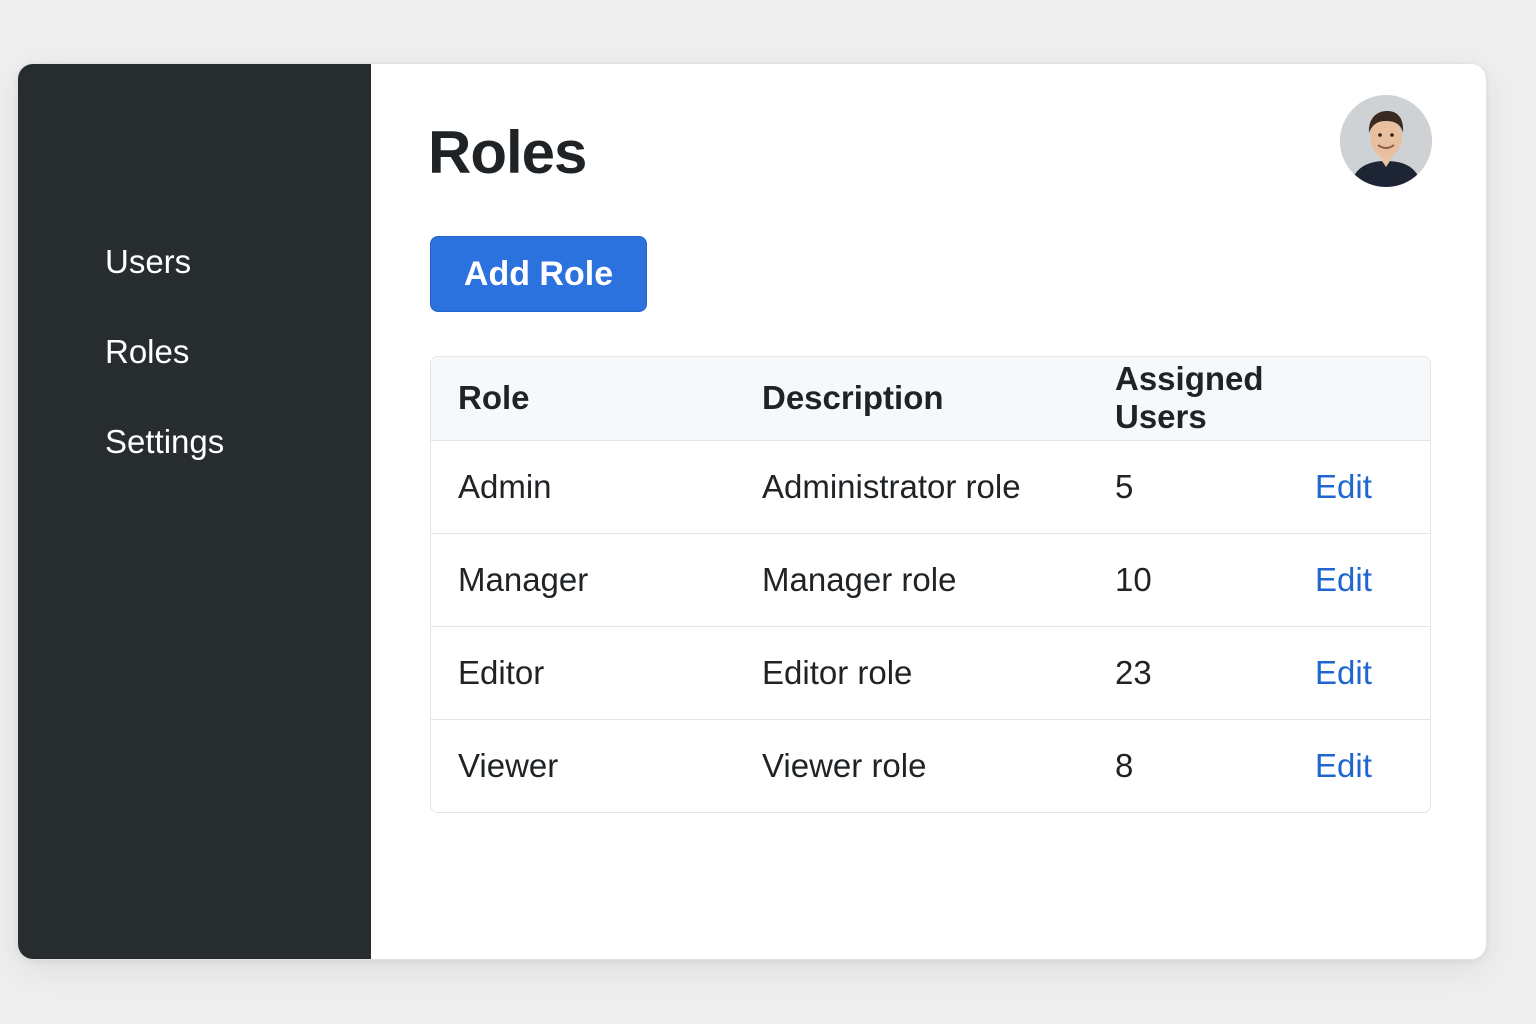 This screenshot has height=1024, width=1536. What do you see at coordinates (583, 487) in the screenshot?
I see `role-name-cell: Admin` at bounding box center [583, 487].